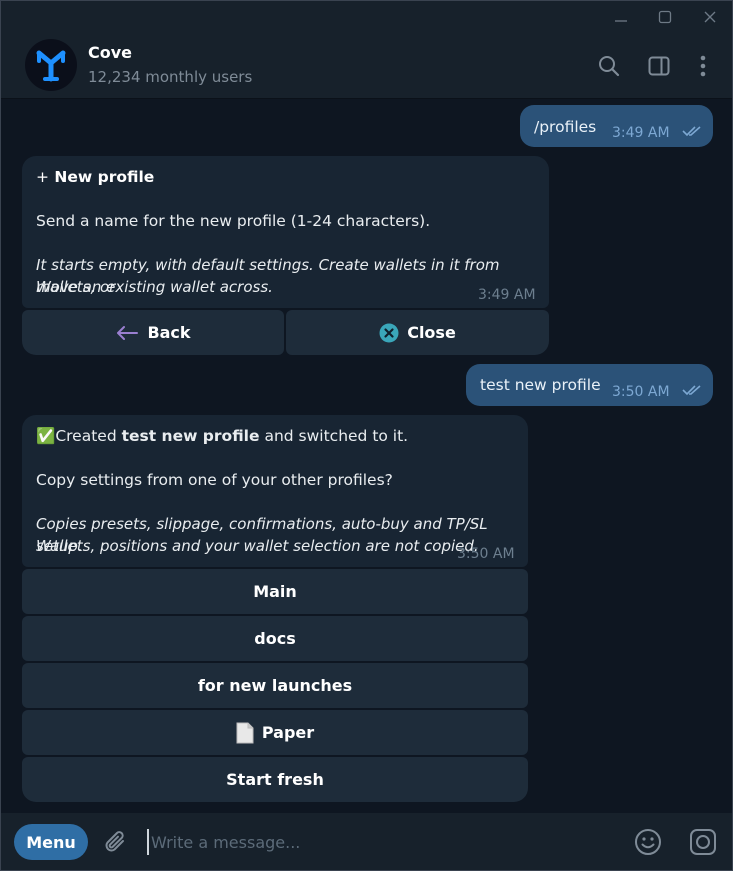  I want to click on chat-title: Cove, so click(110, 52).